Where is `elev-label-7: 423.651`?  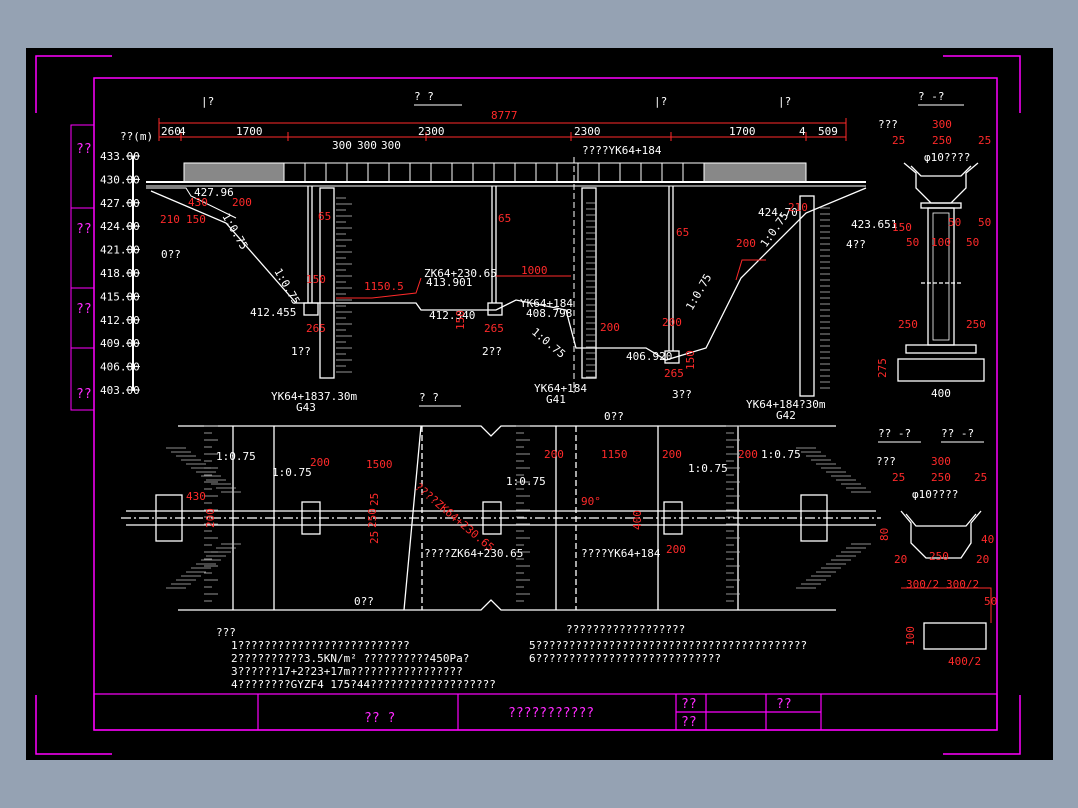
elev-label-7: 423.651 is located at coordinates (874, 224).